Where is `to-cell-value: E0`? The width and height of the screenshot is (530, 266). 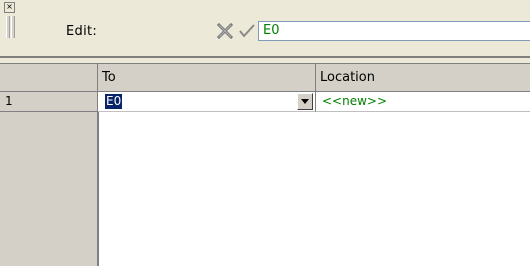 to-cell-value: E0 is located at coordinates (114, 101).